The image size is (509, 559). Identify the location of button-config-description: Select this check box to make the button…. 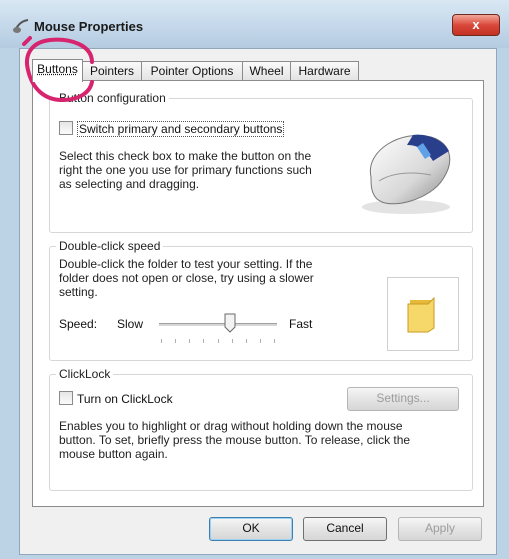
(204, 170).